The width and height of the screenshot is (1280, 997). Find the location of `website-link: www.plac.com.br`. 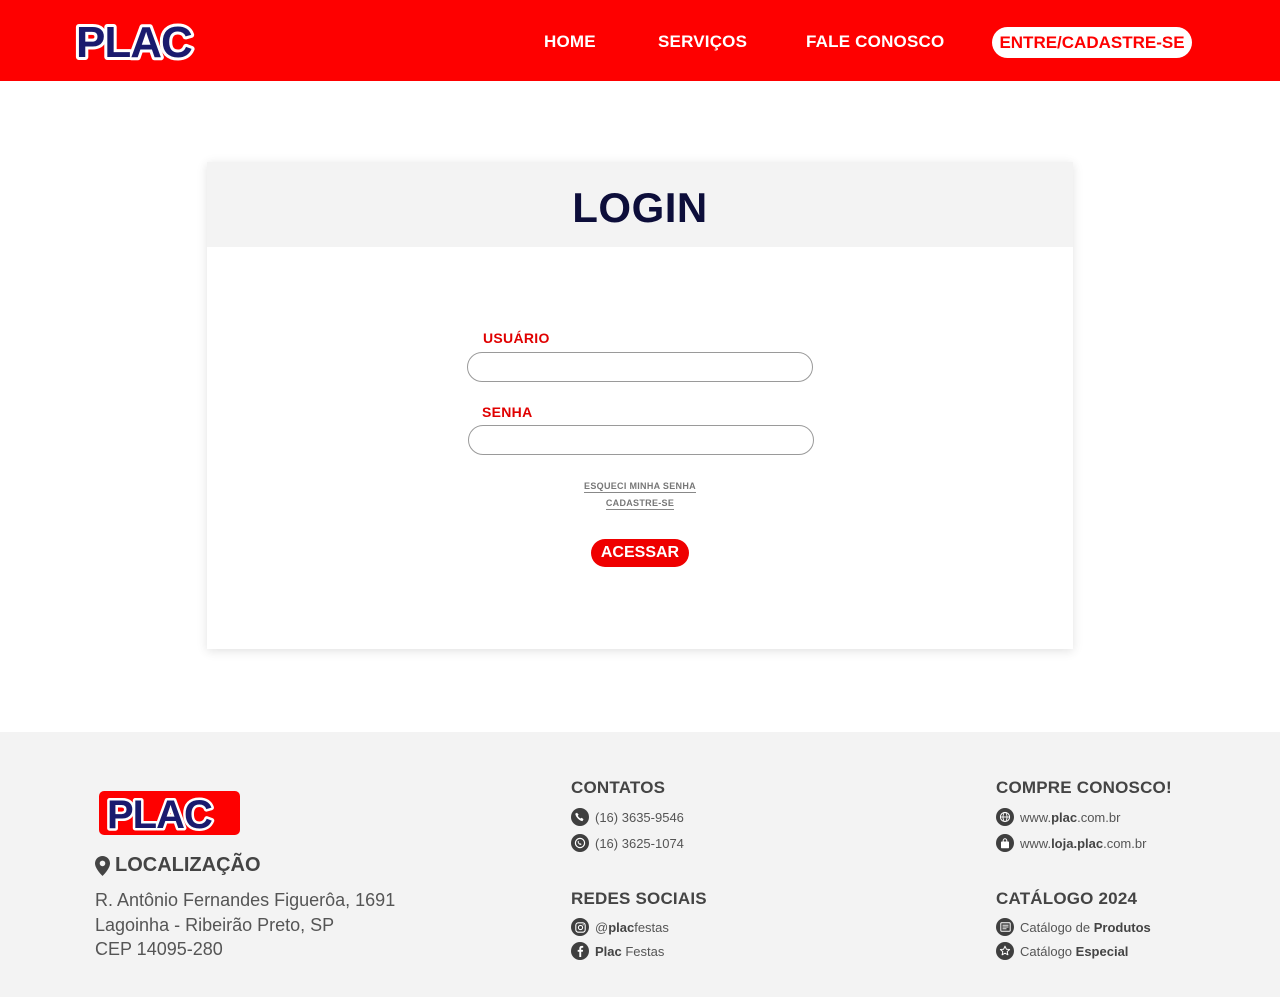

website-link: www.plac.com.br is located at coordinates (1058, 817).